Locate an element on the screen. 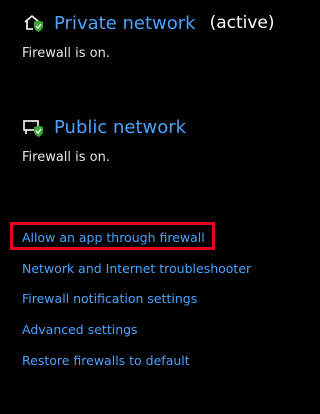  notification-settings-link: Firewall notification settings is located at coordinates (109, 298).